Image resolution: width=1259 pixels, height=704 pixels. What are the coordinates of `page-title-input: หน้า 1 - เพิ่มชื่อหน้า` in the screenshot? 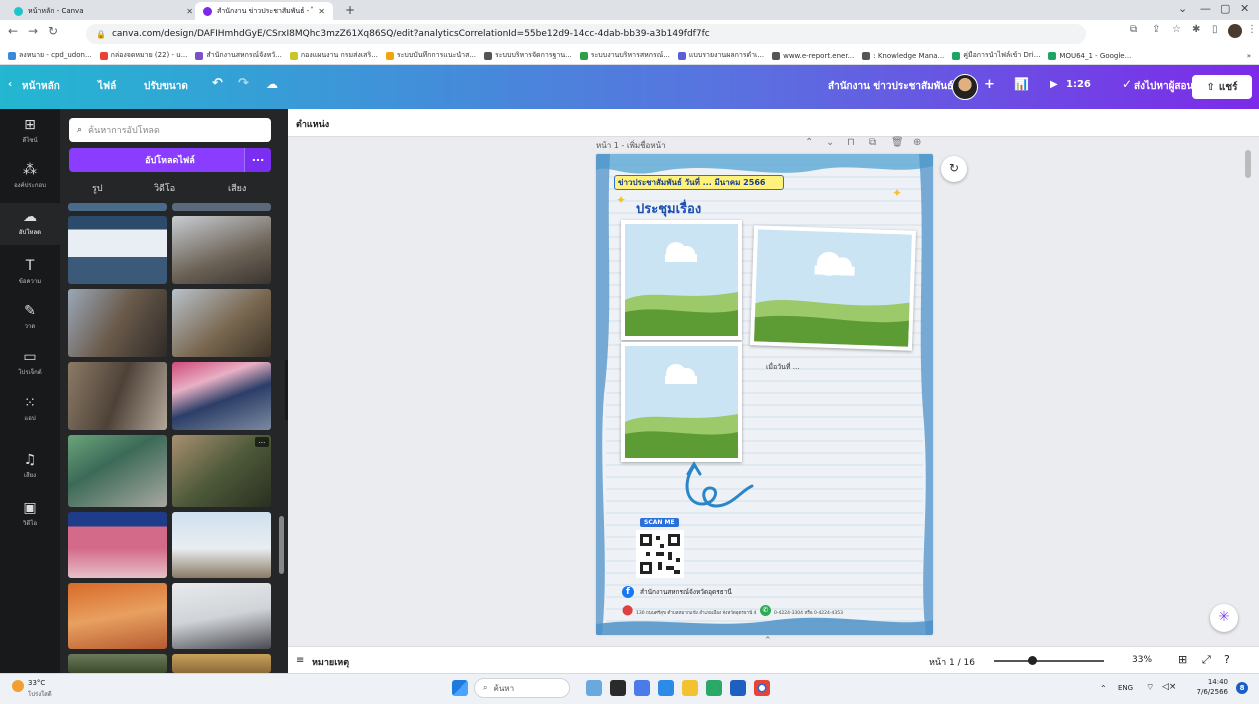 It's located at (631, 145).